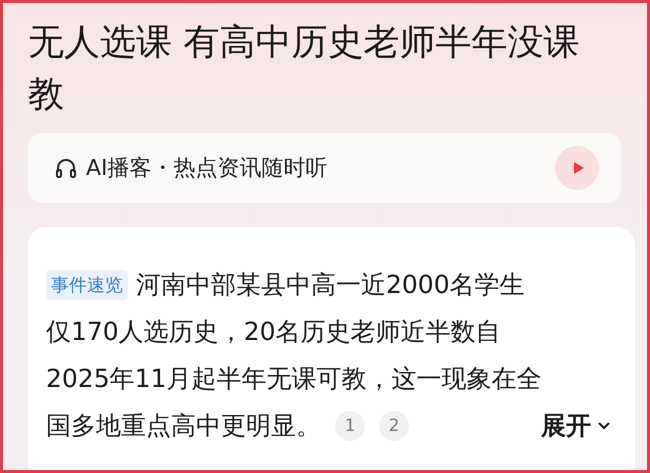 The height and width of the screenshot is (473, 650). What do you see at coordinates (394, 425) in the screenshot?
I see `citation-badge: 2` at bounding box center [394, 425].